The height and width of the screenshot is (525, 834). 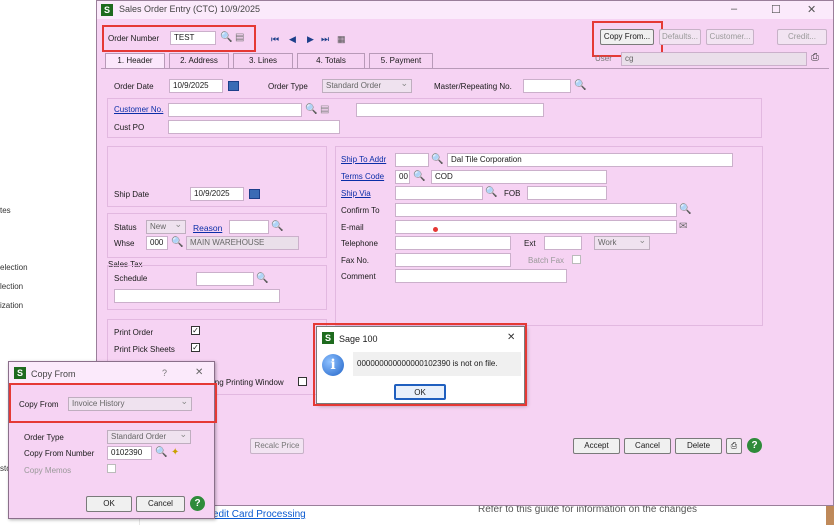 I want to click on email-label: E-mail, so click(x=352, y=227).